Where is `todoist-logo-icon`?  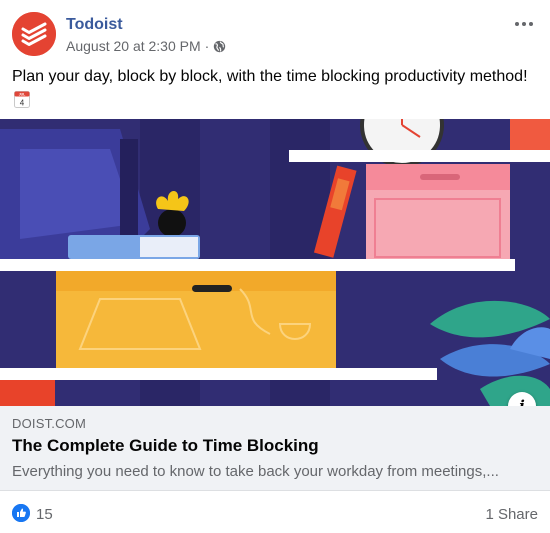
todoist-logo-icon is located at coordinates (34, 34).